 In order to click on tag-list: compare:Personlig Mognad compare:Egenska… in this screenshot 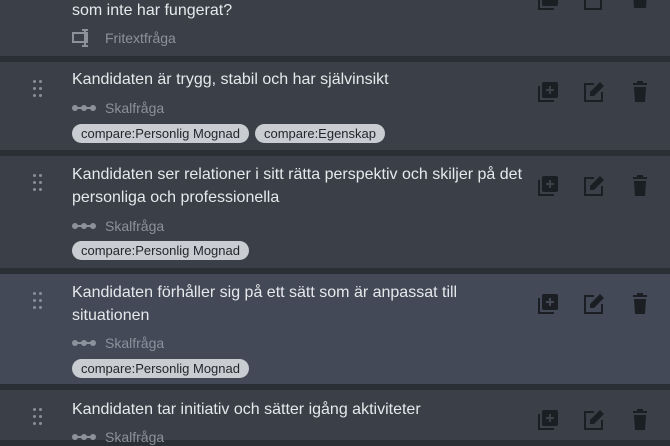, I will do `click(228, 133)`.